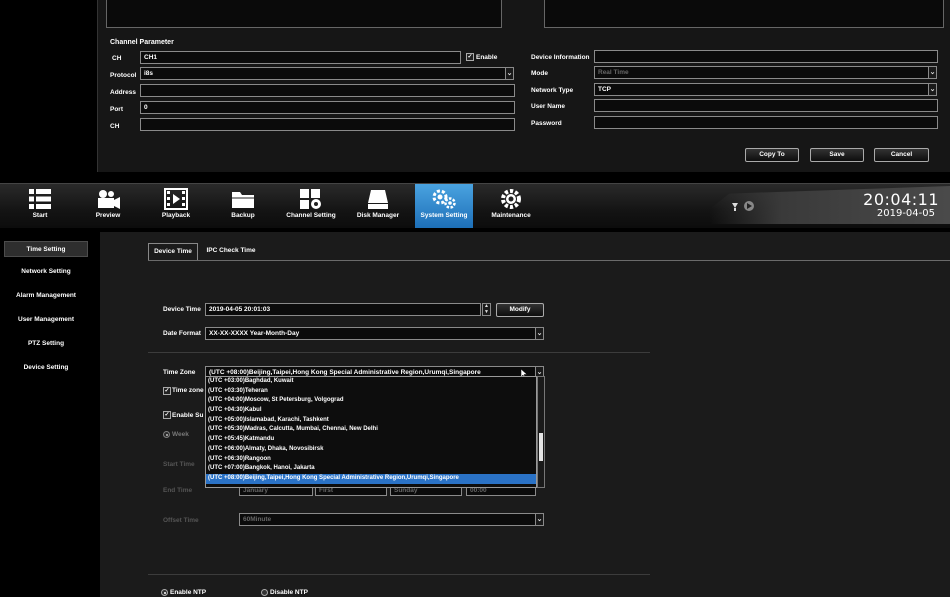 This screenshot has width=950, height=597. What do you see at coordinates (46, 344) in the screenshot?
I see `menu-item-ptz-setting: PTZ Setting` at bounding box center [46, 344].